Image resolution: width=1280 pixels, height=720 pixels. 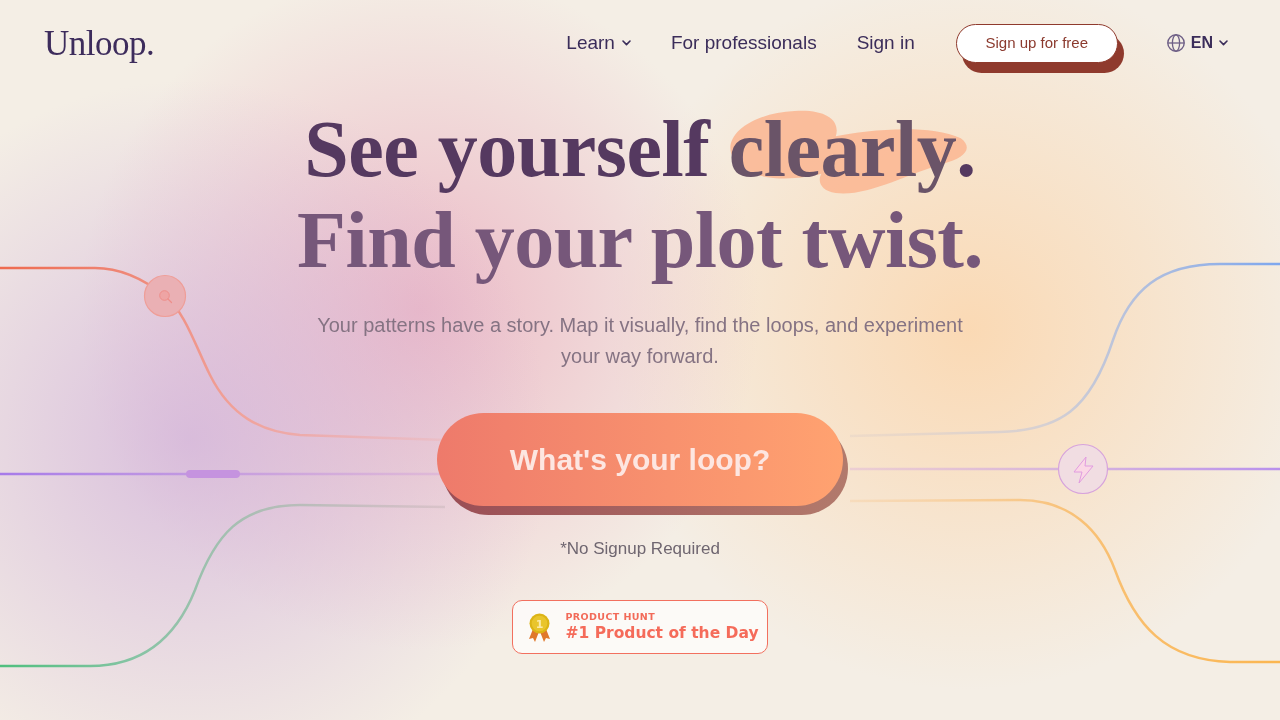 What do you see at coordinates (743, 43) in the screenshot?
I see `nav-link: For professionals` at bounding box center [743, 43].